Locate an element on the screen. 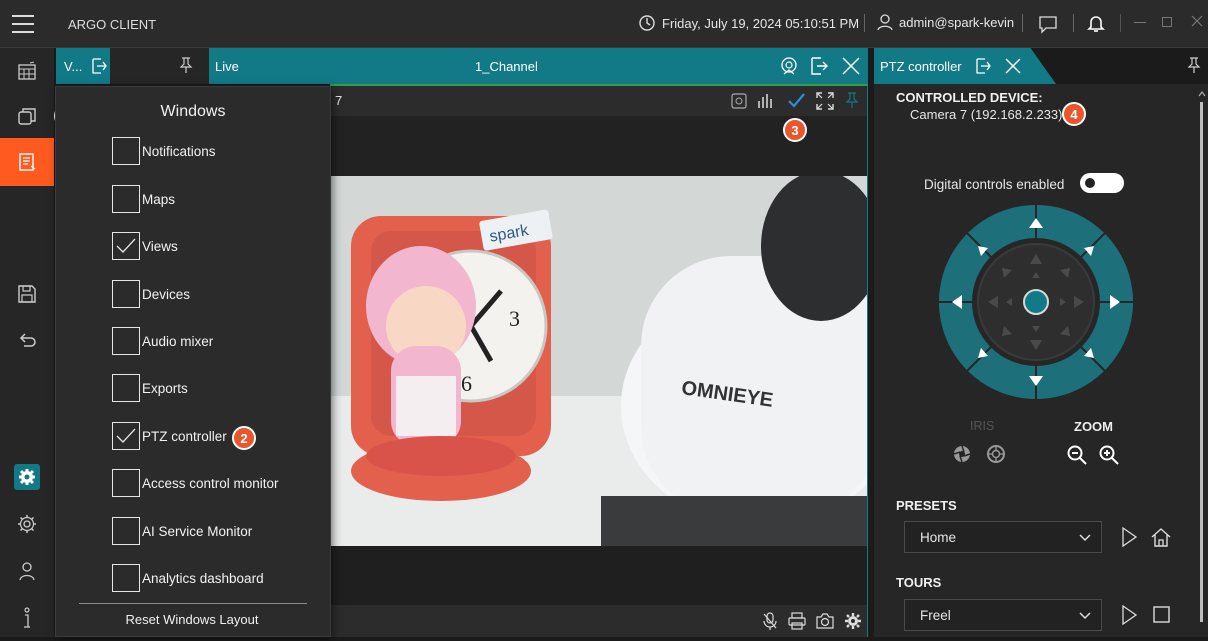 This screenshot has height=641, width=1208. home-icon is located at coordinates (1161, 537).